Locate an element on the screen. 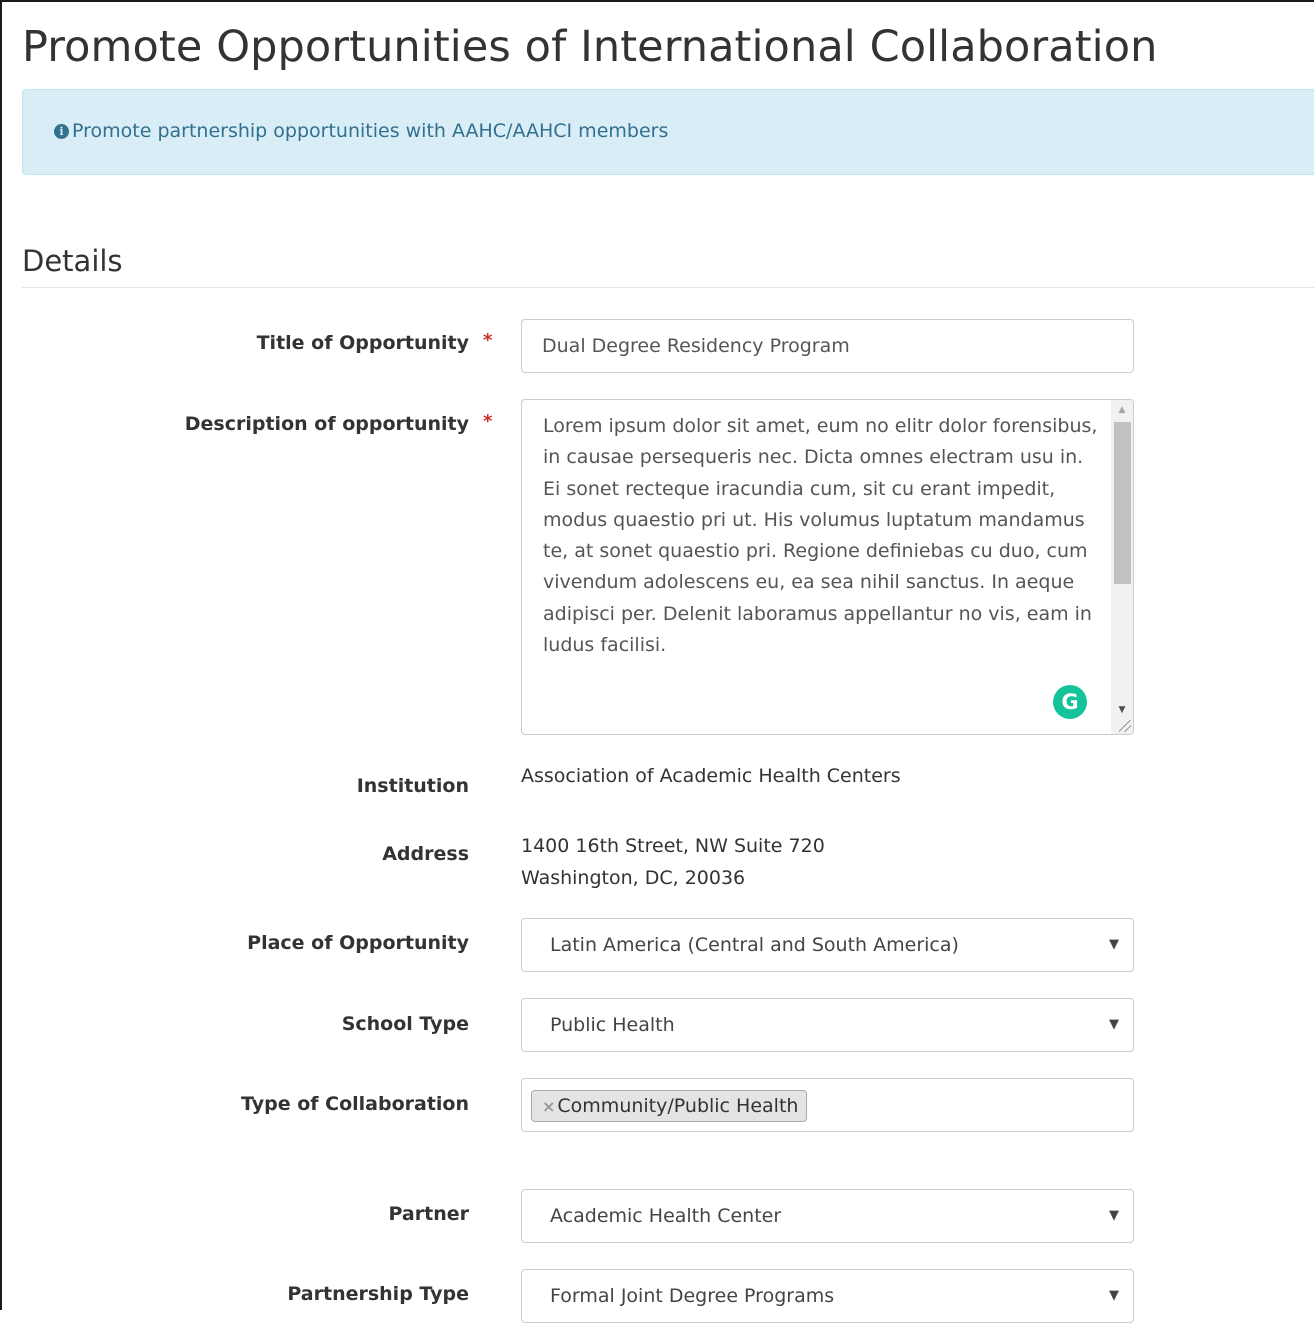  school-type-label: School Type is located at coordinates (405, 1024).